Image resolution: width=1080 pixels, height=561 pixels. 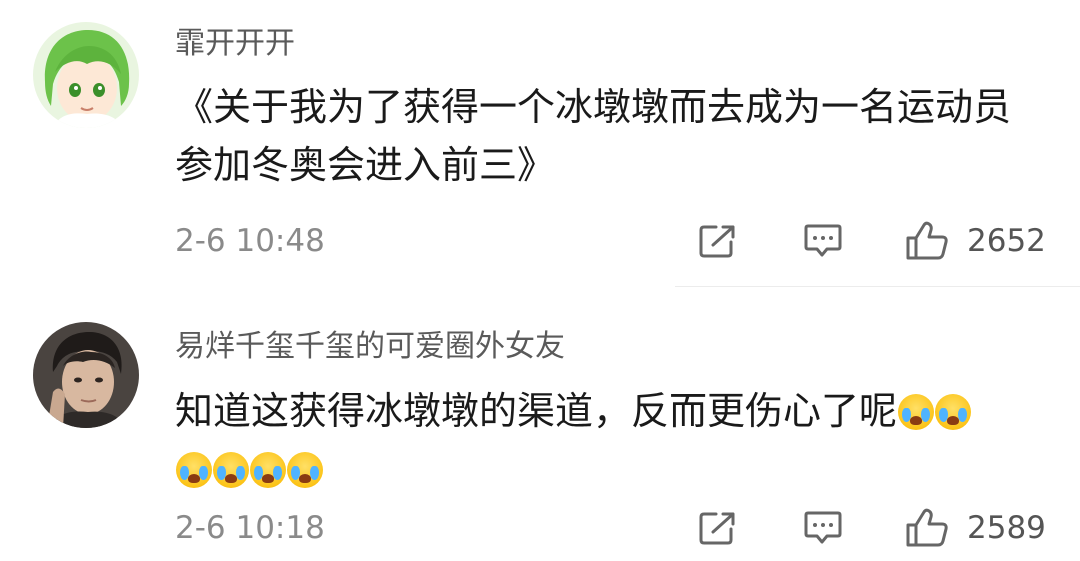 What do you see at coordinates (1006, 528) in the screenshot?
I see `like-count: 2589` at bounding box center [1006, 528].